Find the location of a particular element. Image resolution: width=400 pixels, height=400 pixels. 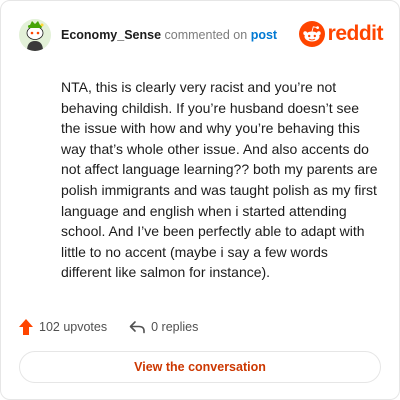

replies-stat: 0 replies is located at coordinates (163, 327).